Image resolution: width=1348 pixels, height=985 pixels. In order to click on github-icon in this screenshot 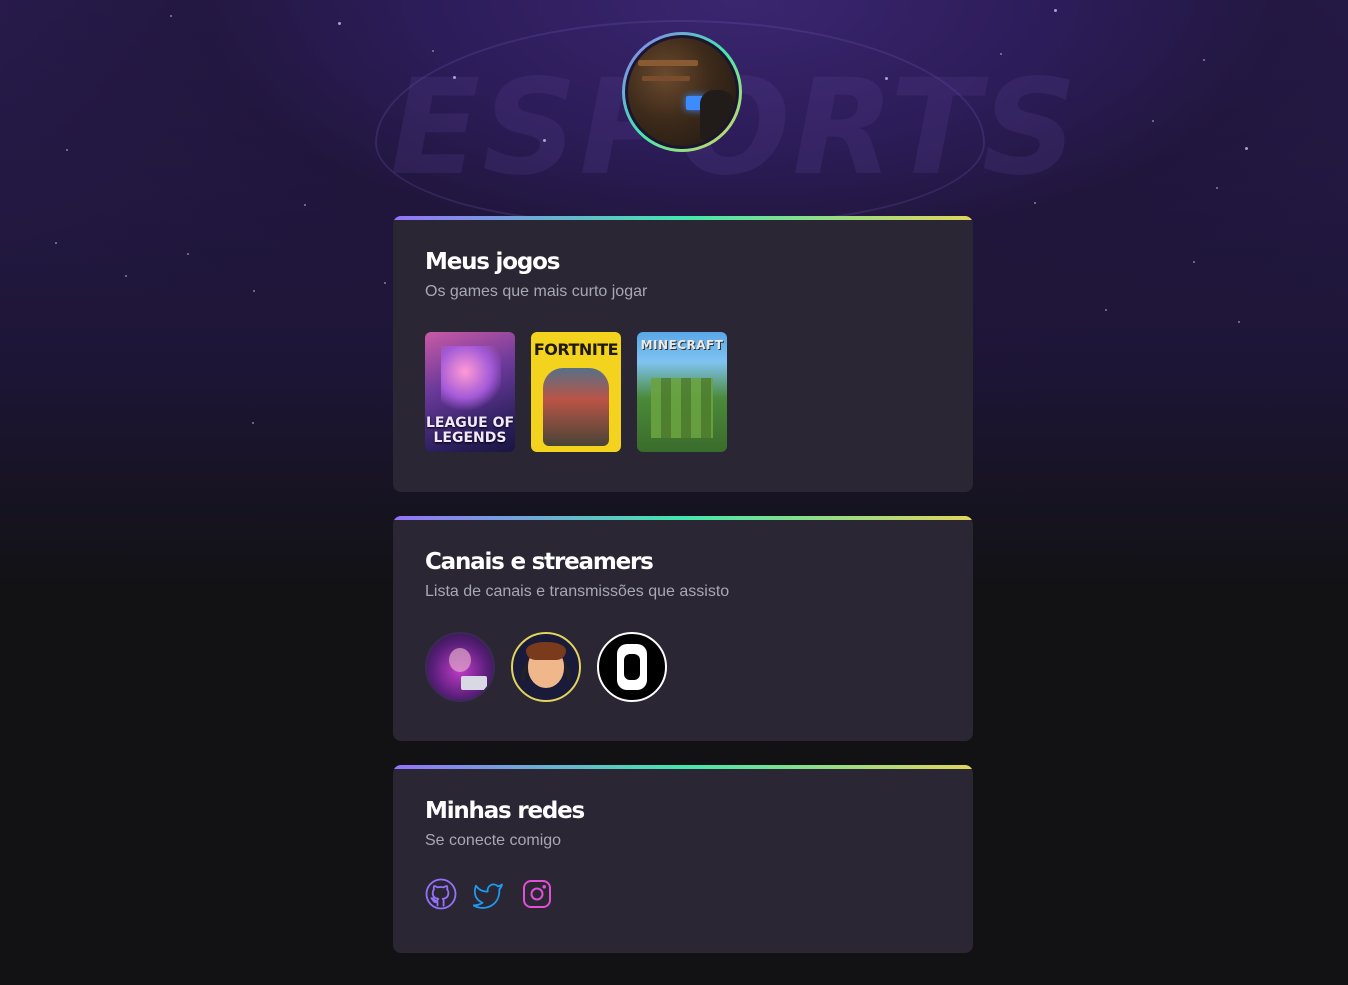, I will do `click(441, 894)`.